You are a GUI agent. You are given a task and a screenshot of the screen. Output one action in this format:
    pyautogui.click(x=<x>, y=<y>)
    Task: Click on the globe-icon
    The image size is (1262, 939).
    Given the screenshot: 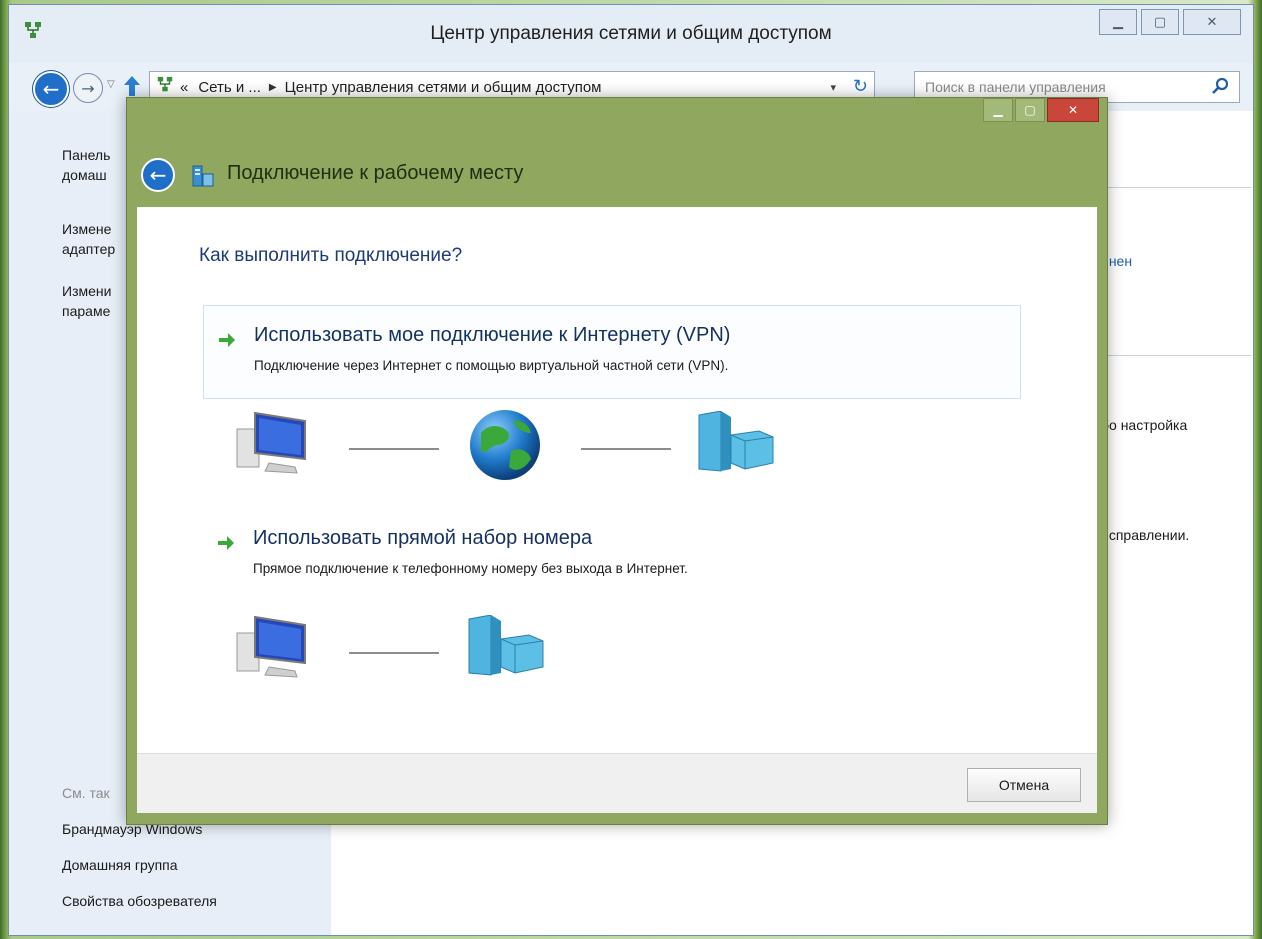 What is the action you would take?
    pyautogui.click(x=505, y=447)
    